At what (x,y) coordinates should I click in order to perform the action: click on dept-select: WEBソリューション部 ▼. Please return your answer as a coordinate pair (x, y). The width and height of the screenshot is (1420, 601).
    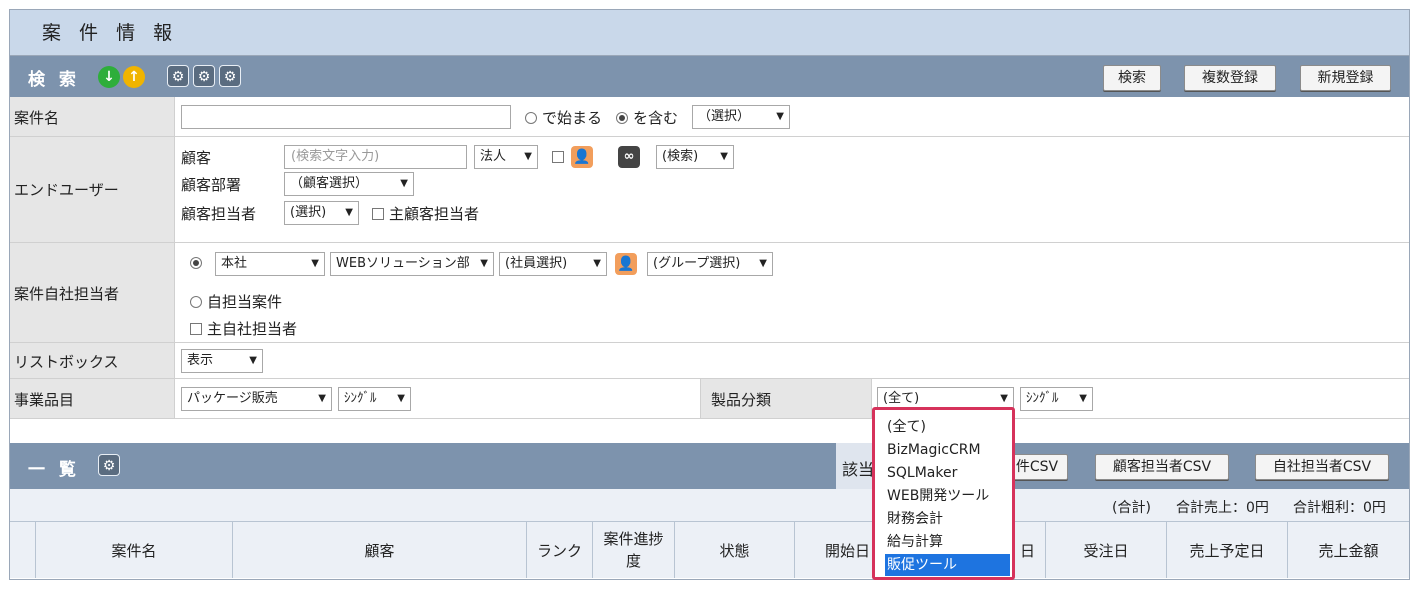
    Looking at the image, I should click on (412, 264).